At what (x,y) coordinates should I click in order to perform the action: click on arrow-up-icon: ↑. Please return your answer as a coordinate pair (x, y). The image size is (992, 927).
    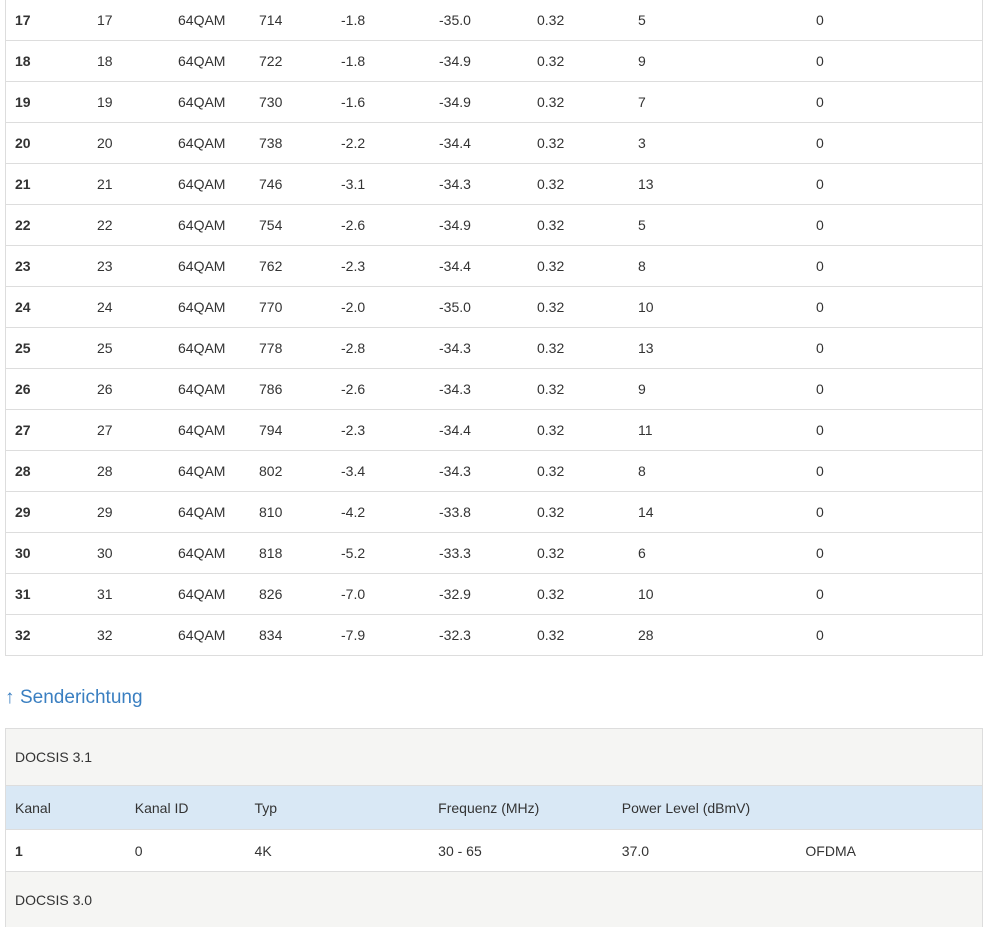
    Looking at the image, I should click on (10, 697).